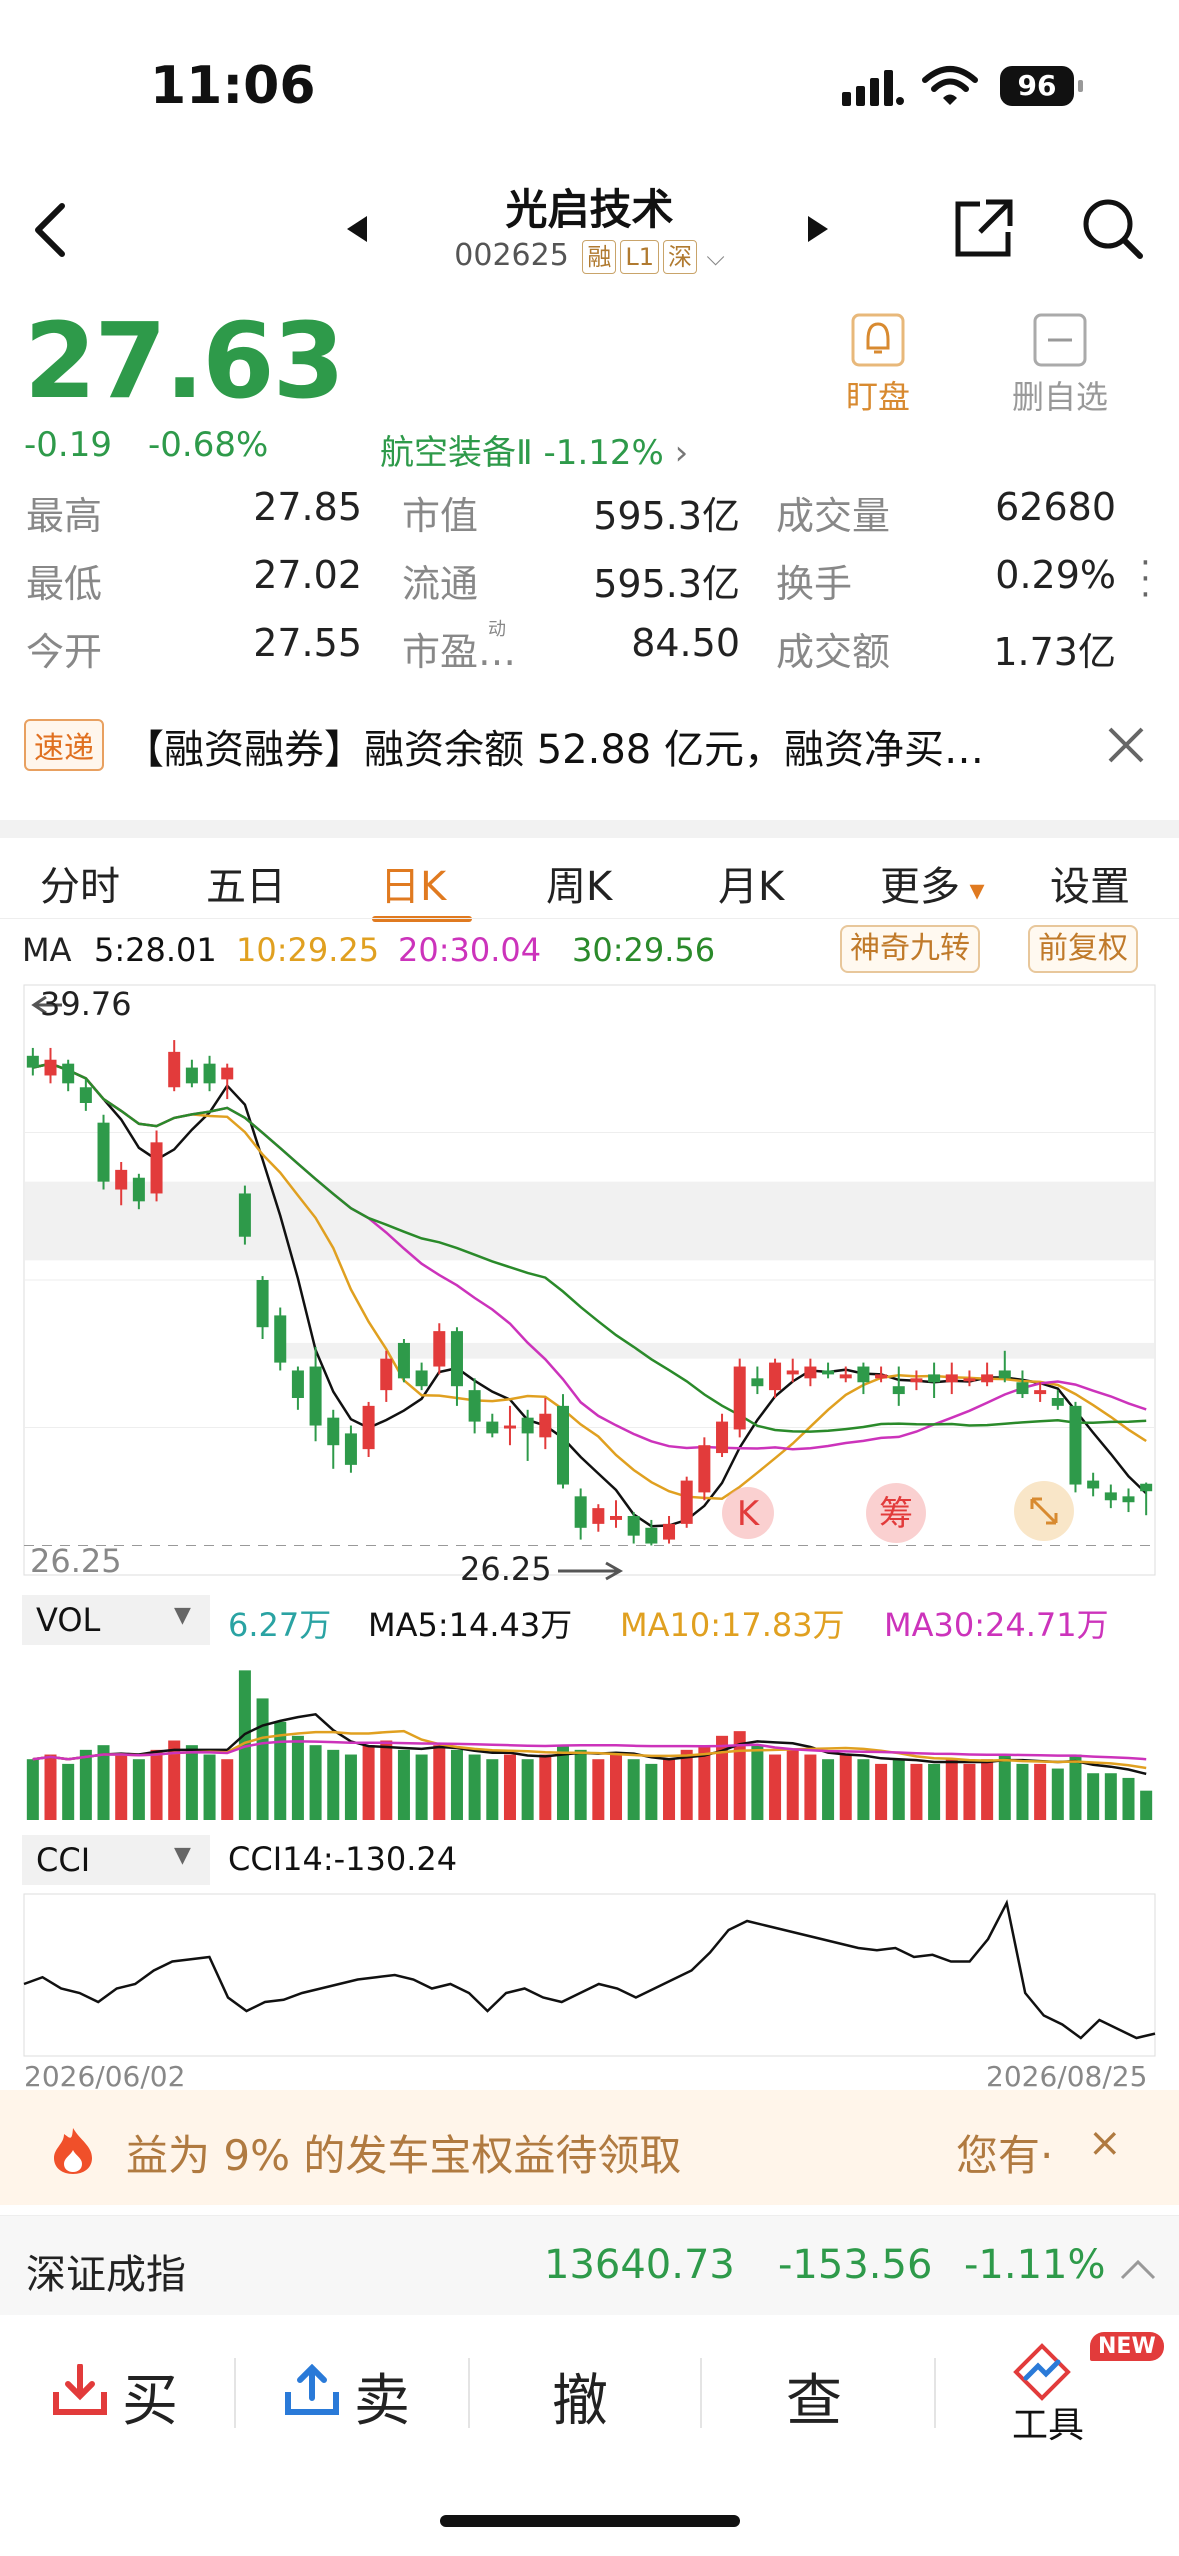  Describe the element at coordinates (878, 340) in the screenshot. I see `bell-icon` at that location.